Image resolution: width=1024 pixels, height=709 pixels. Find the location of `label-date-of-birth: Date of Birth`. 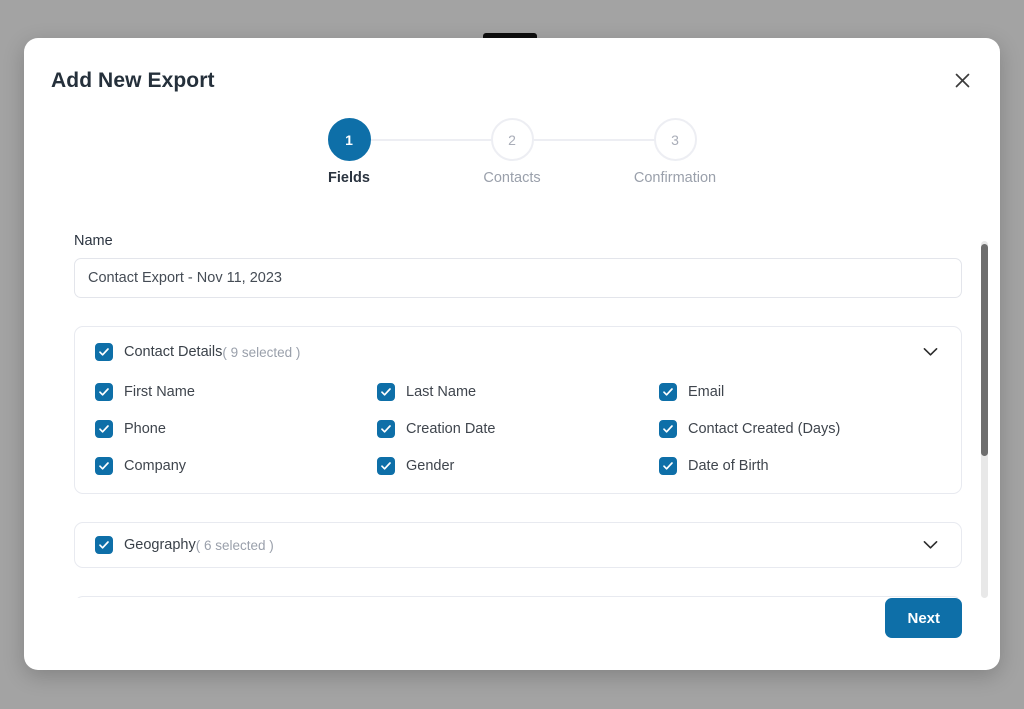

label-date-of-birth: Date of Birth is located at coordinates (728, 466).